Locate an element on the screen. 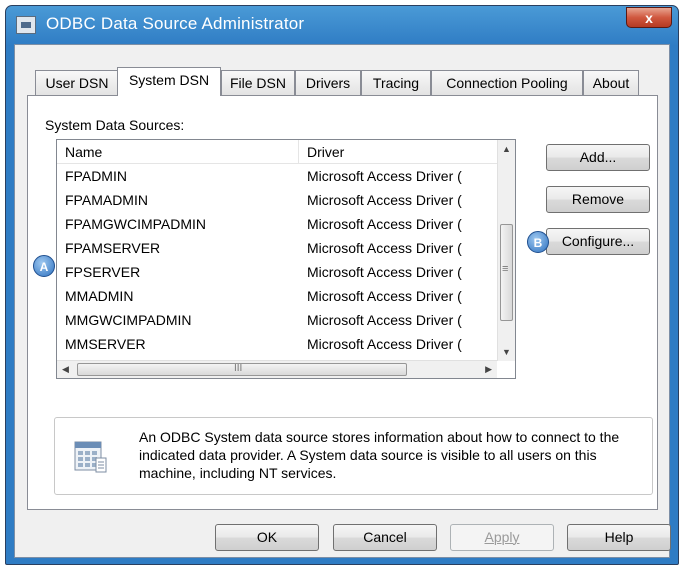 This screenshot has width=684, height=570. vertical-scrollbar: ▲ ≡ ▼ is located at coordinates (506, 250).